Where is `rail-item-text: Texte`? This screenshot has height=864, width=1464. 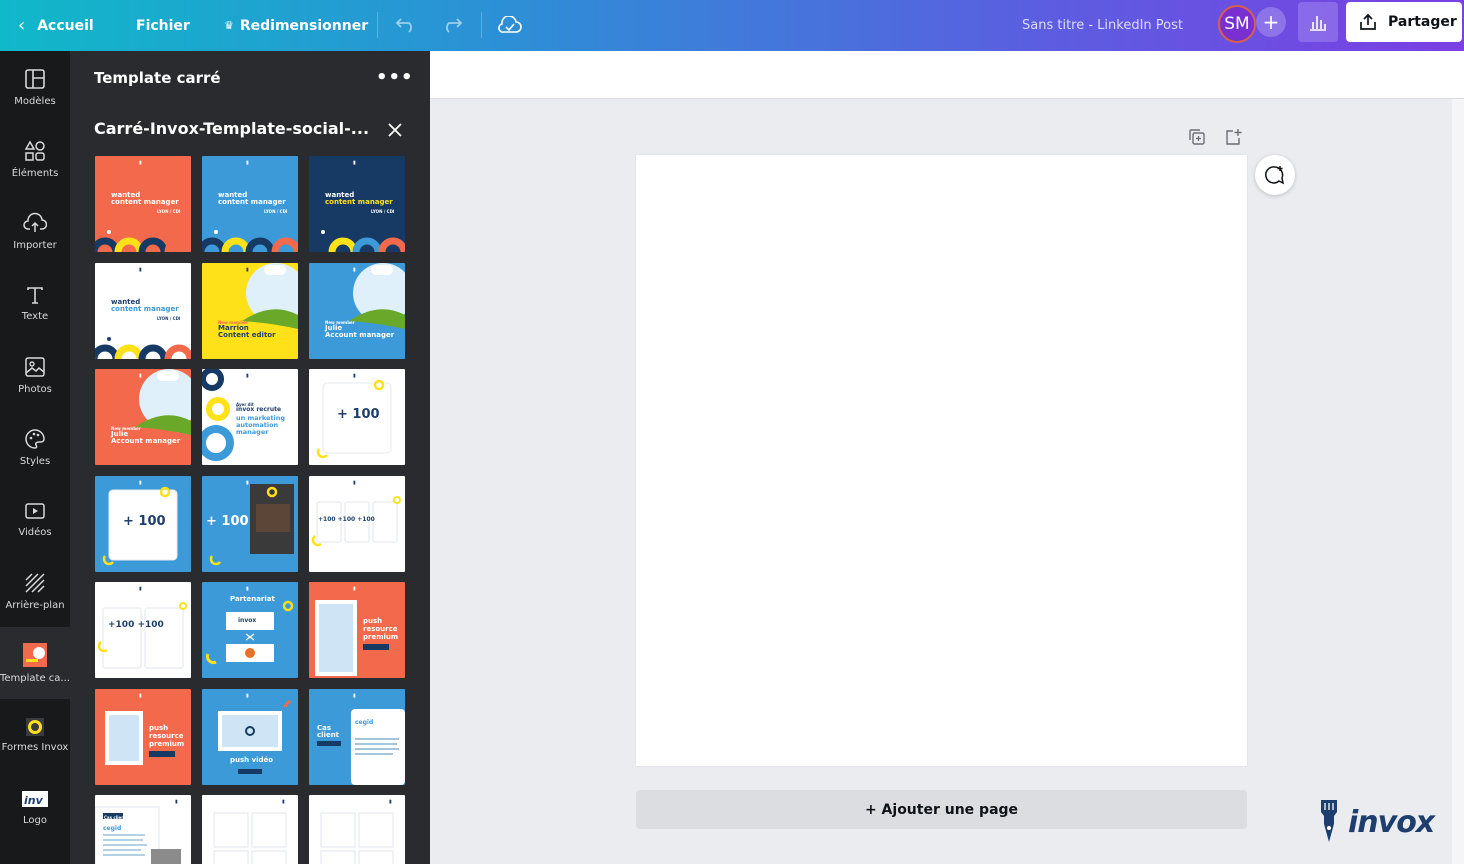
rail-item-text: Texte is located at coordinates (35, 303).